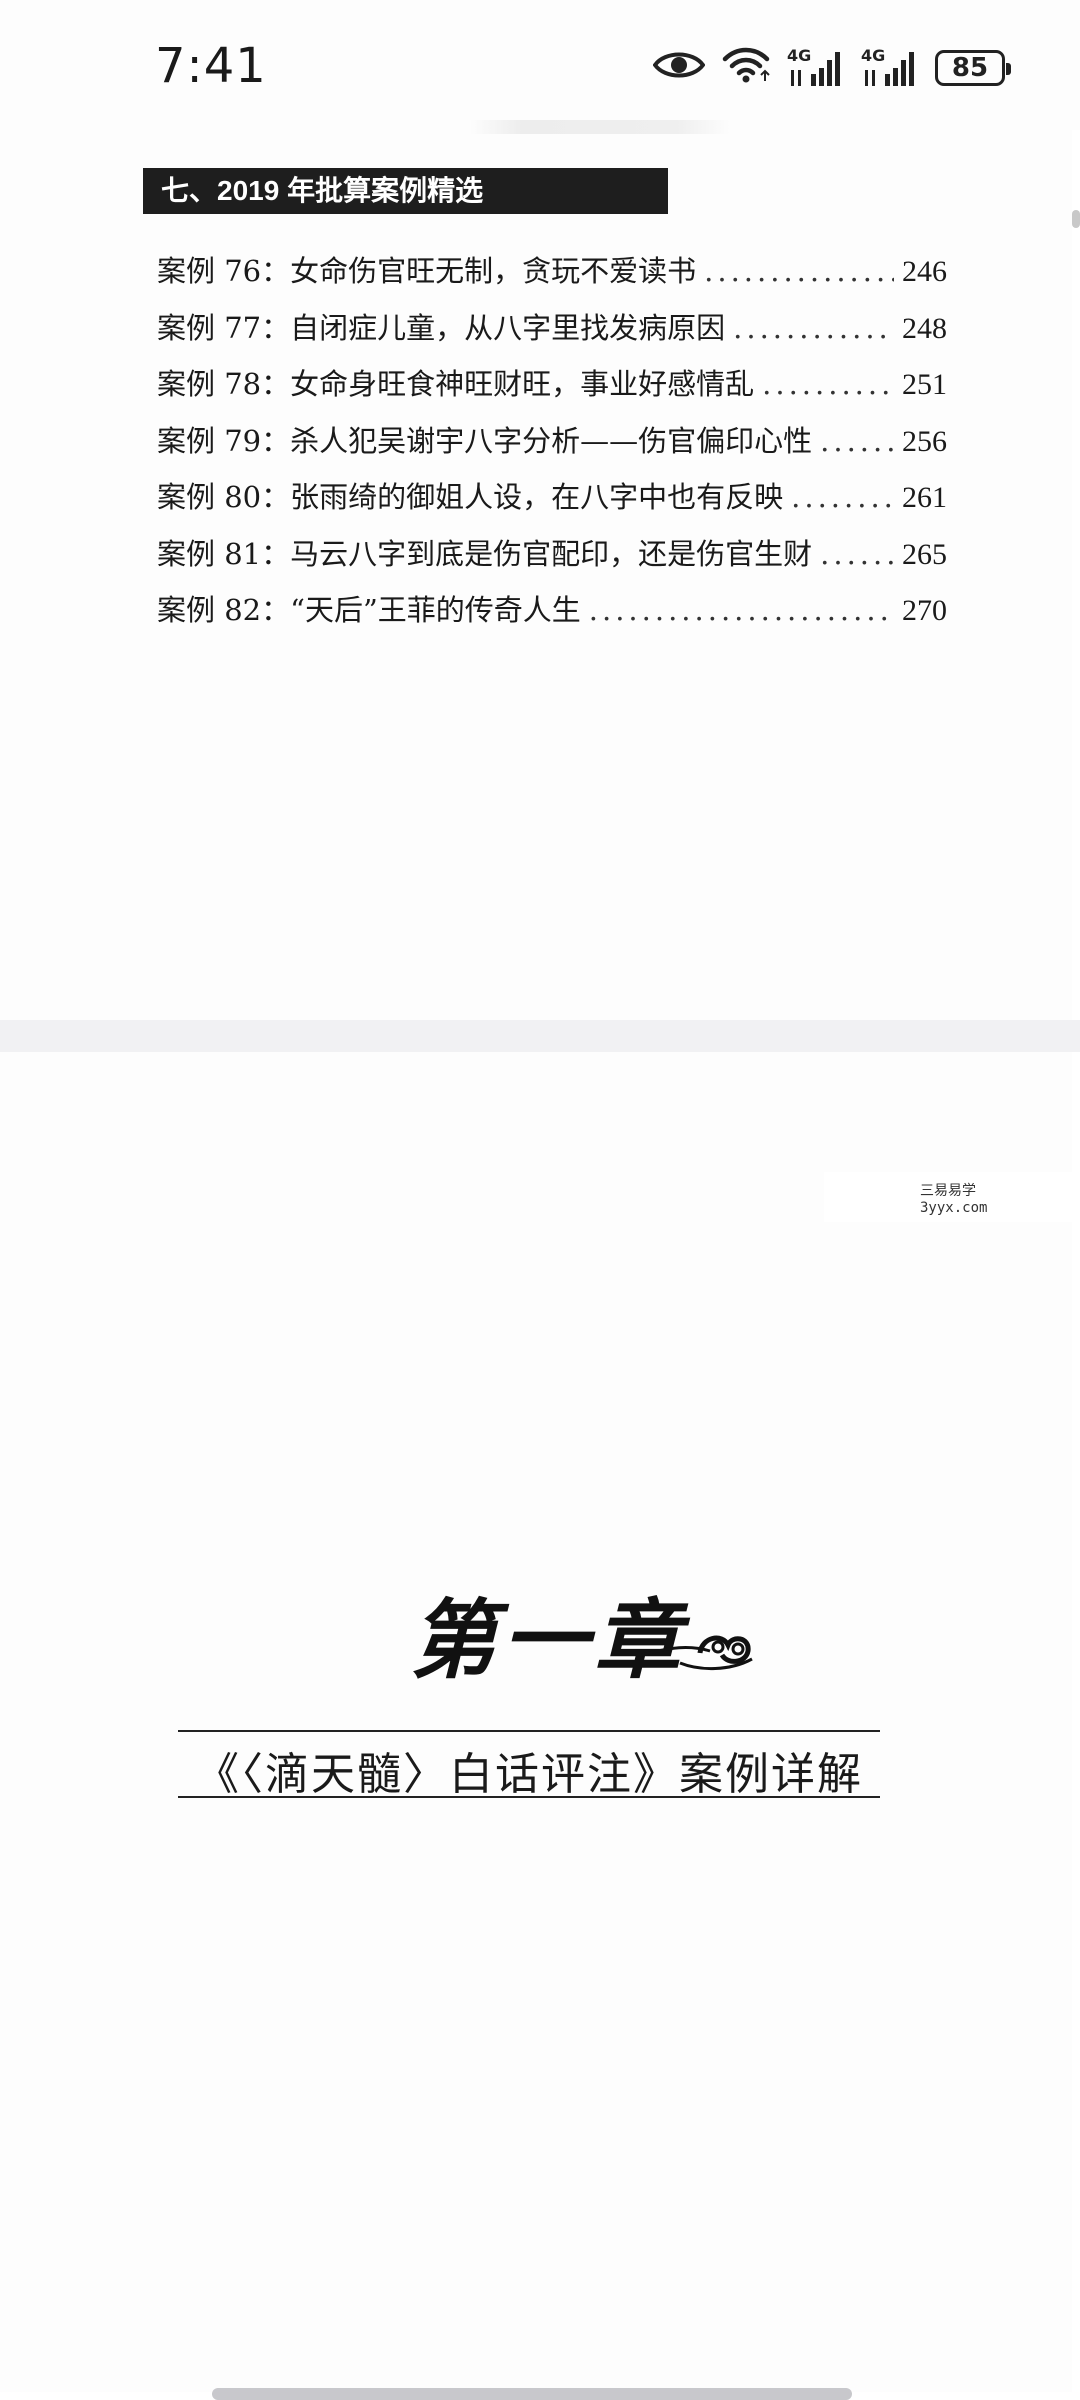 This screenshot has width=1080, height=2400. I want to click on chapter-rule-bottom, so click(529, 1797).